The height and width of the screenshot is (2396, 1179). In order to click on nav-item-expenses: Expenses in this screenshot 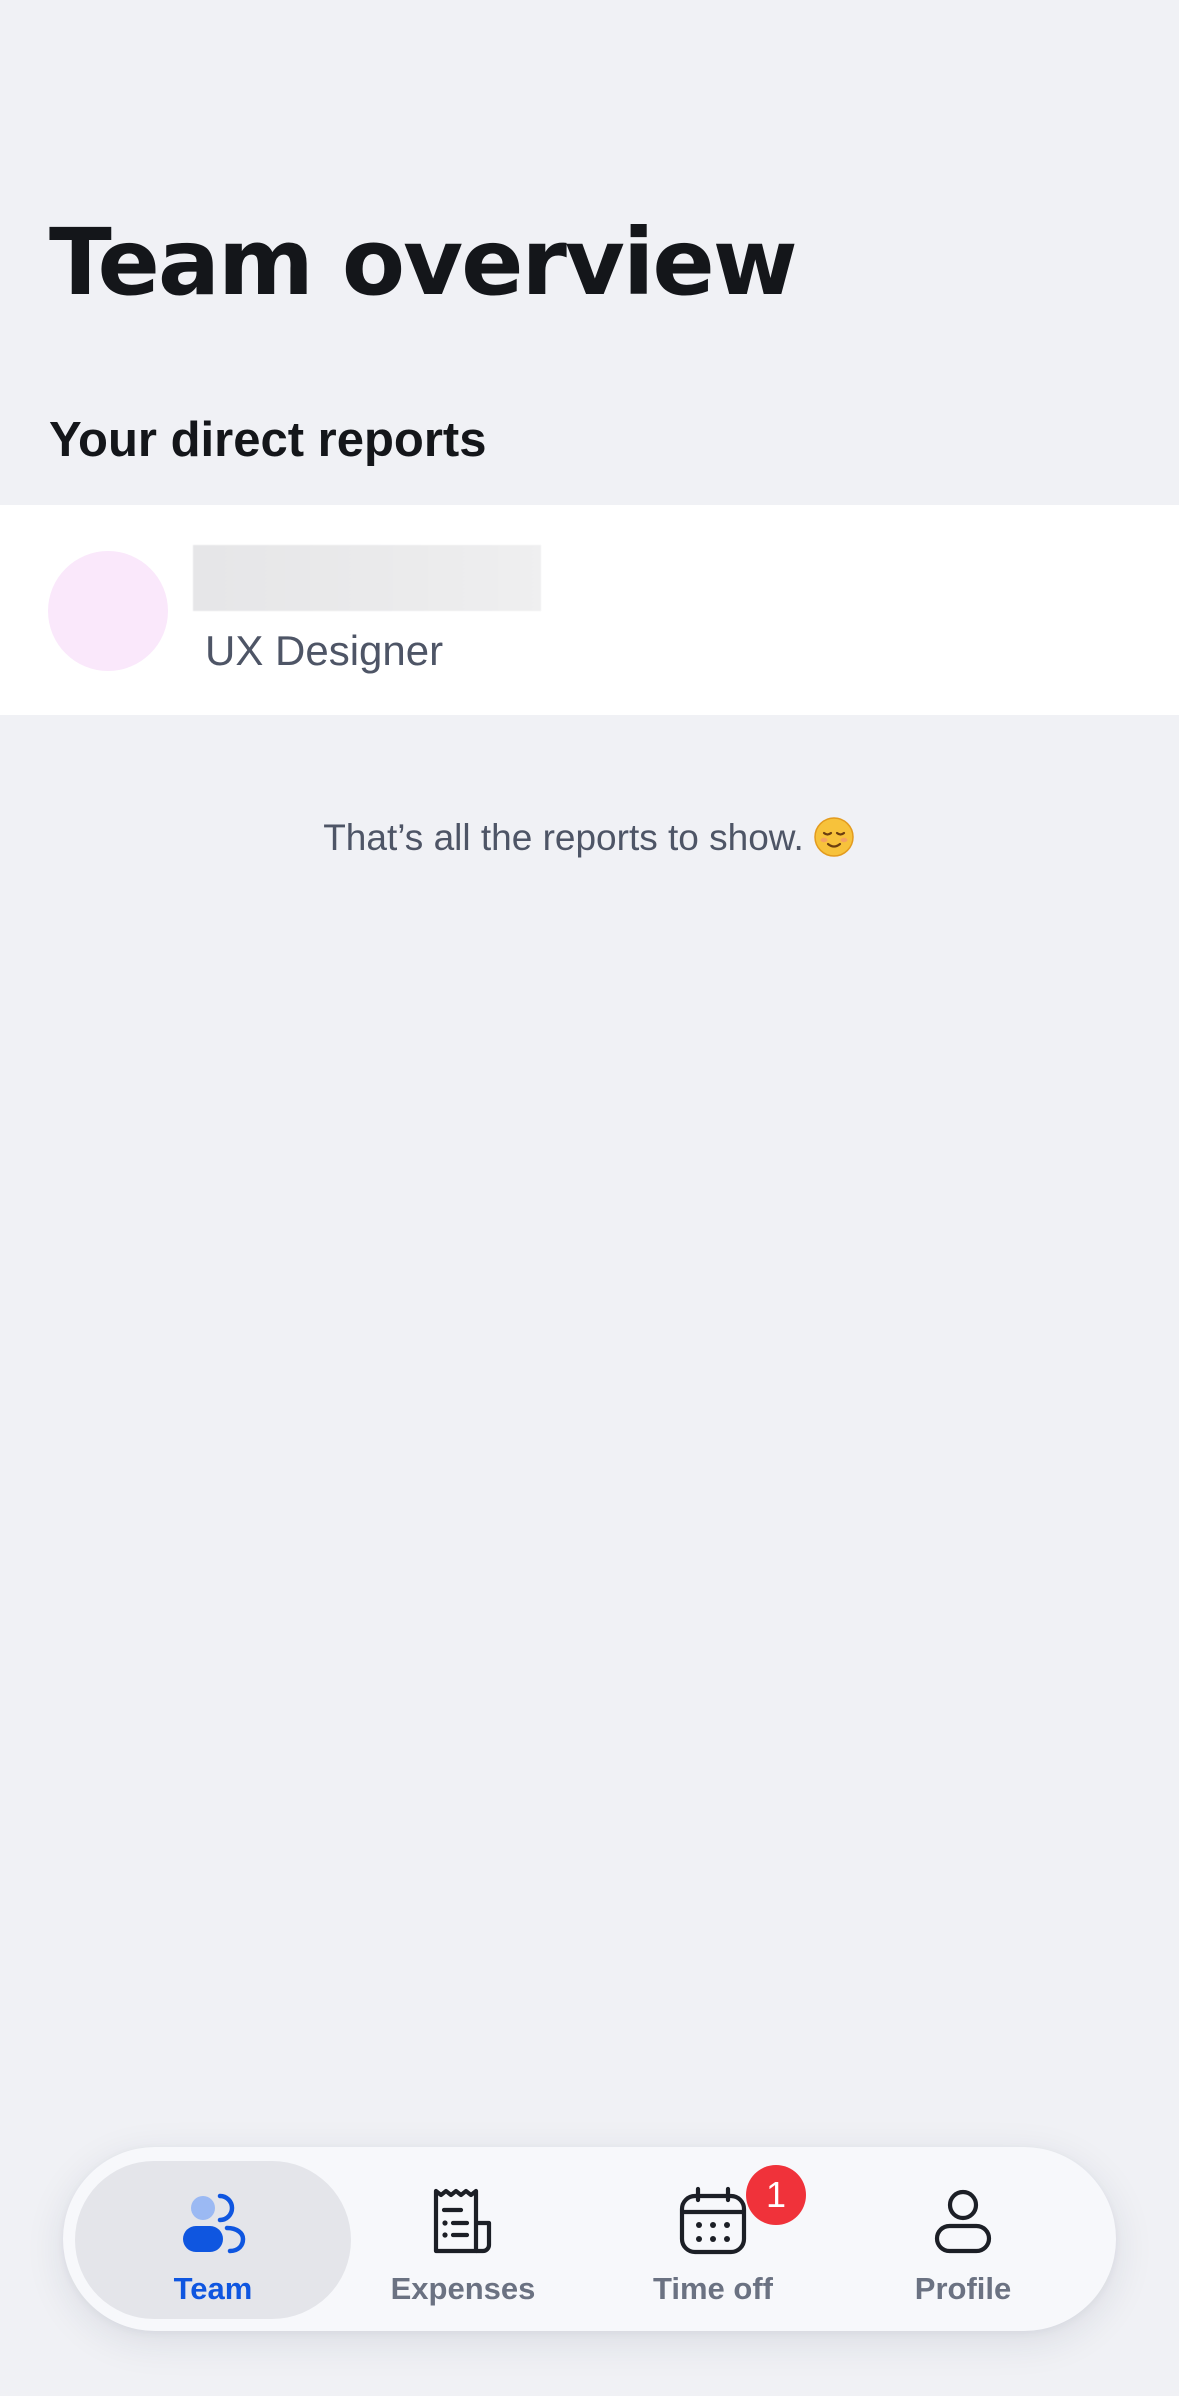, I will do `click(463, 2240)`.